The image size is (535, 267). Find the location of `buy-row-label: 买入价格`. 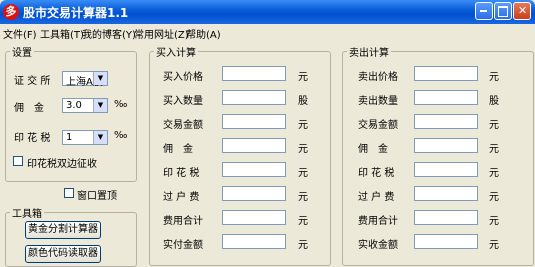

buy-row-label: 买入价格 is located at coordinates (183, 77).